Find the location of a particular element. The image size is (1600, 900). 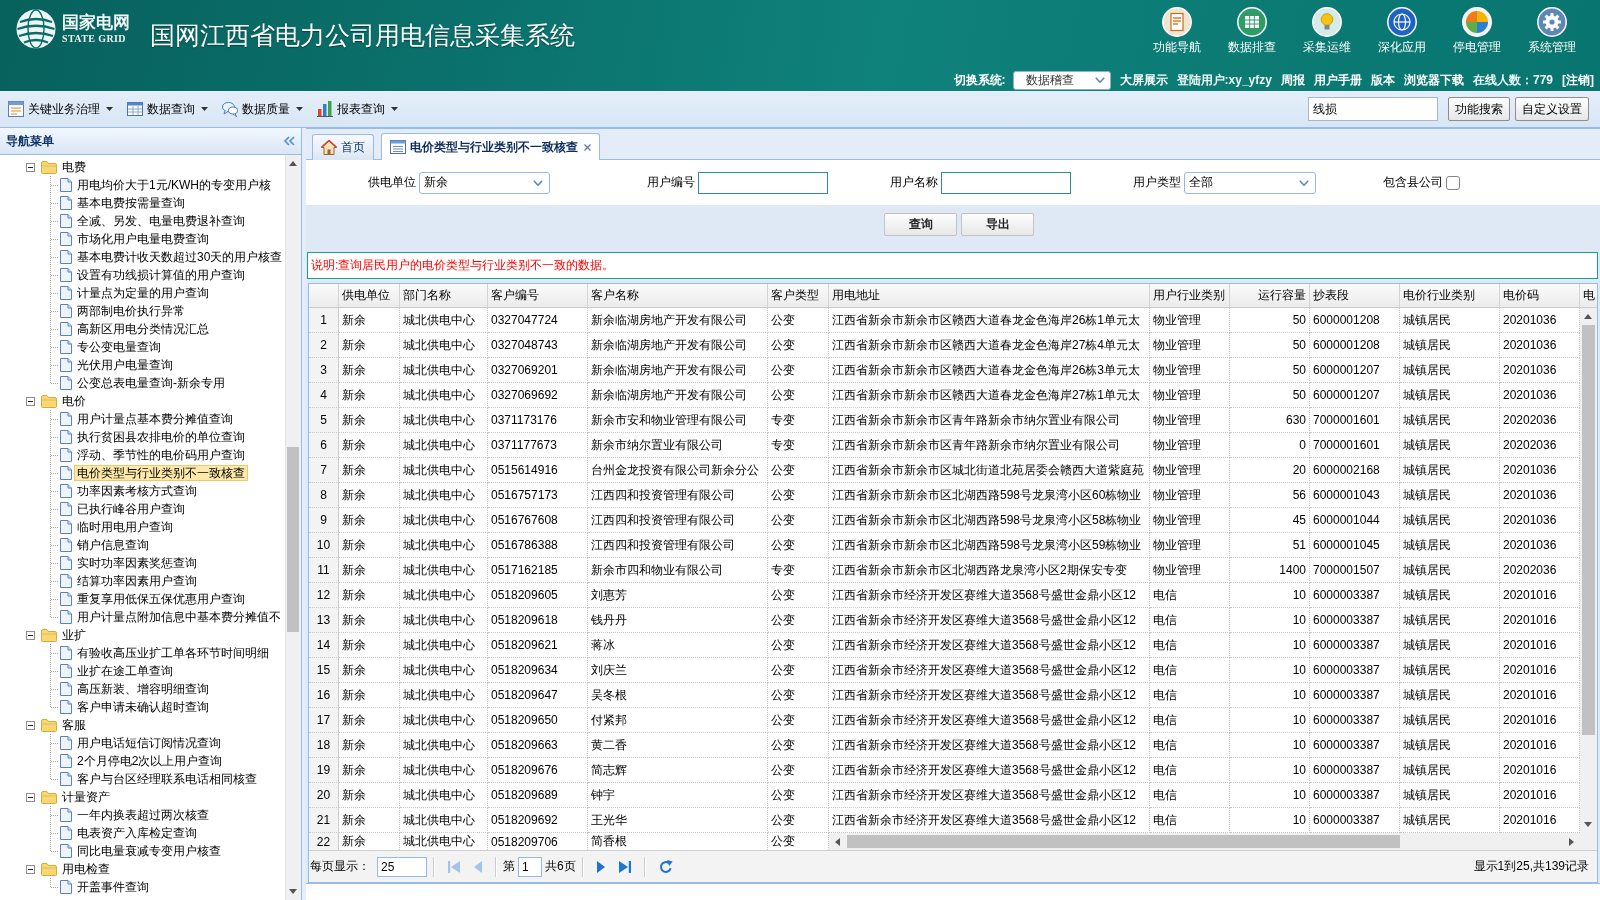

header-link: 浏览器下载 is located at coordinates (1433, 80).